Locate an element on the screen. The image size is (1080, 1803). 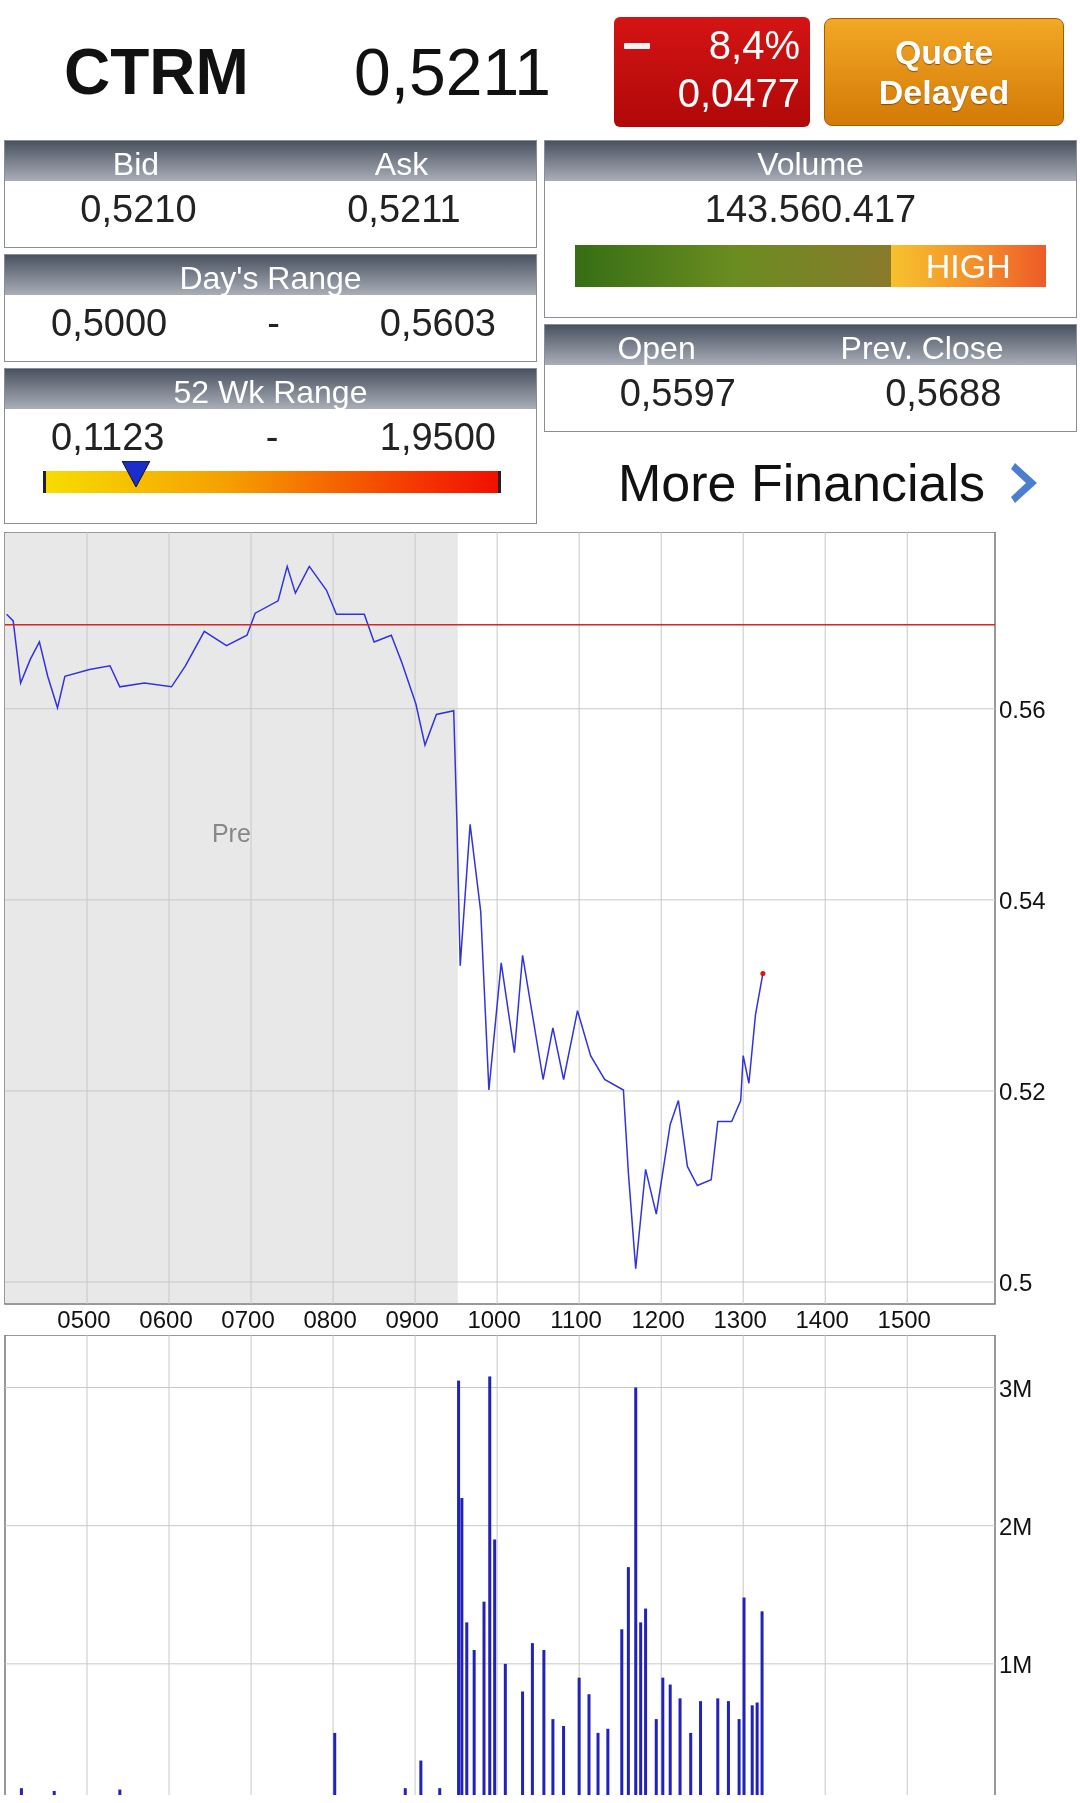
minus-icon is located at coordinates (637, 46).